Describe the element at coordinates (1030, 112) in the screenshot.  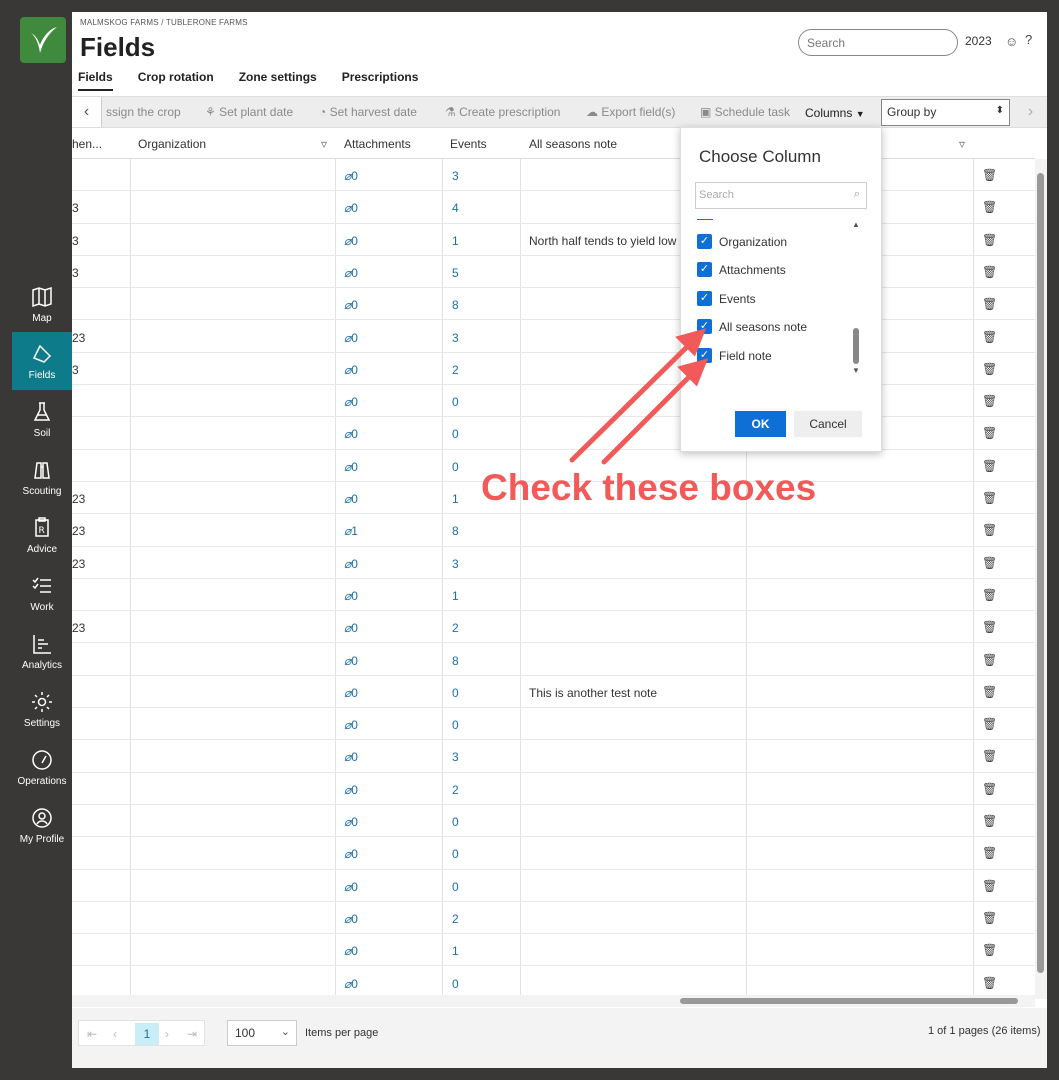
I see `toolbar-scroll-right-button: ›` at that location.